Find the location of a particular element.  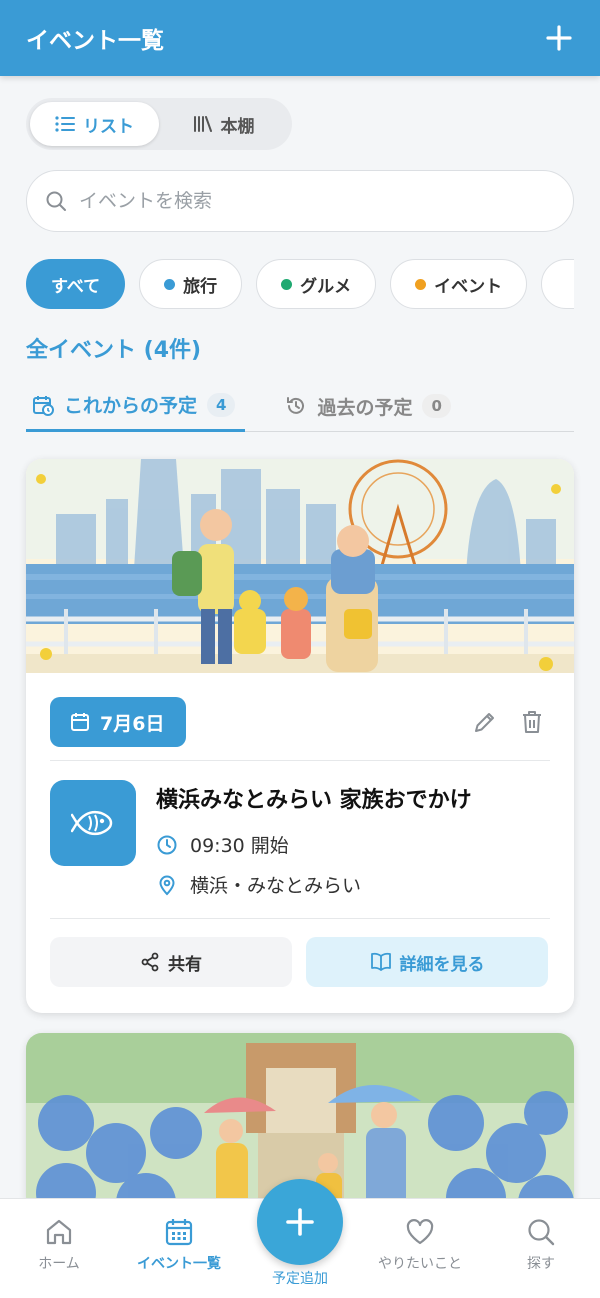

card-actions is located at coordinates (508, 722).